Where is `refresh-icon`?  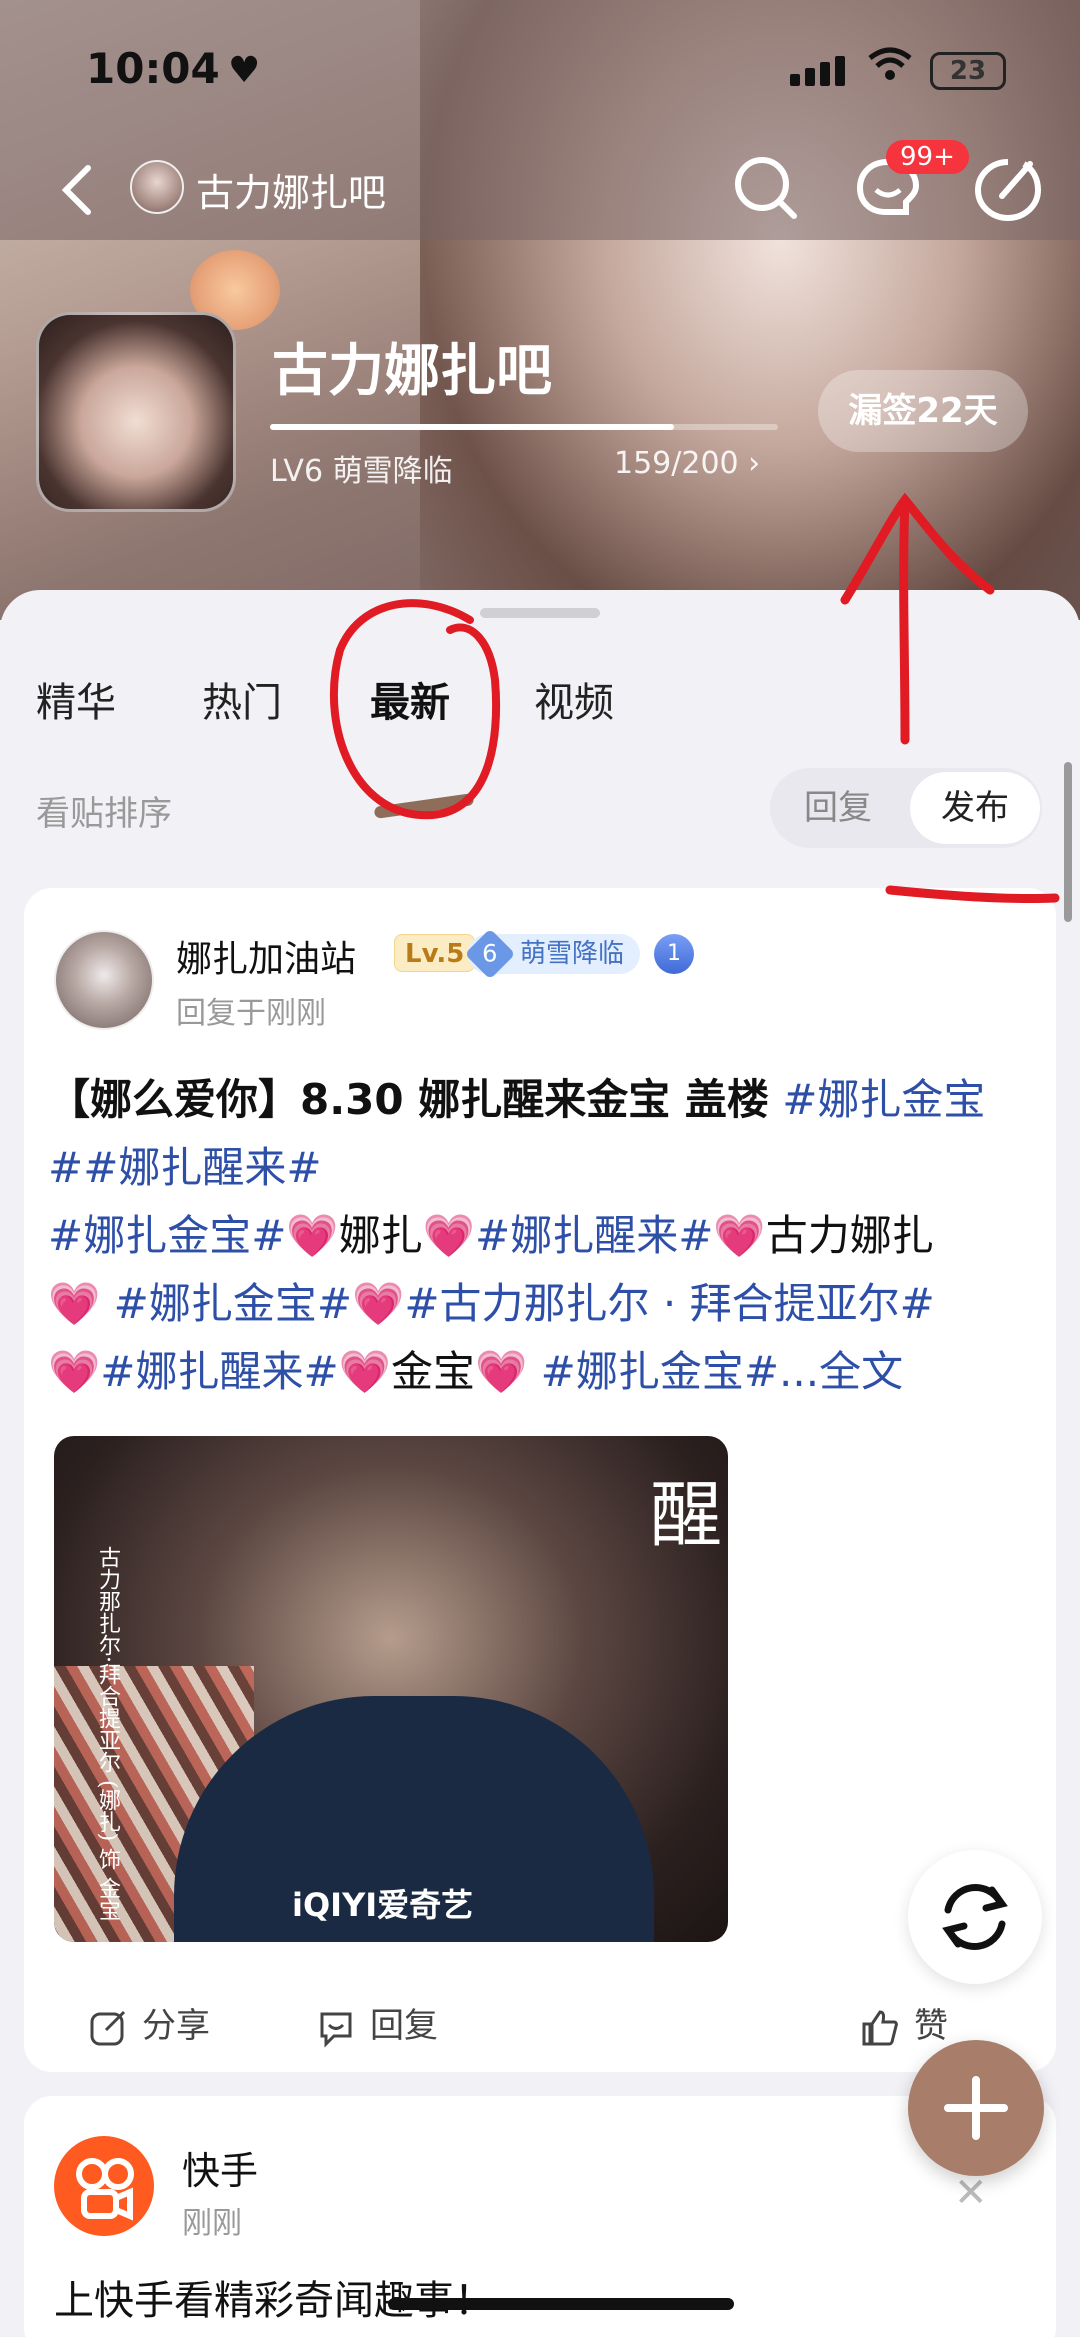 refresh-icon is located at coordinates (975, 1917).